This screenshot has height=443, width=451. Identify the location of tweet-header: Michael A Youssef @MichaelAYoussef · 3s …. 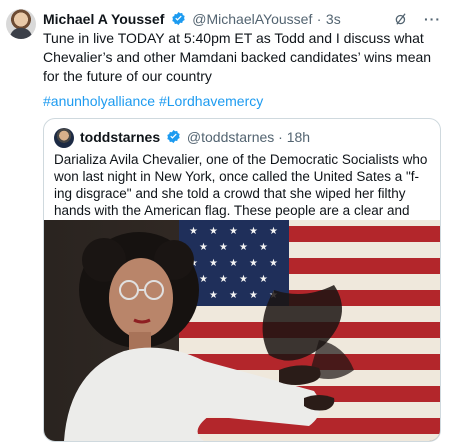
(242, 21).